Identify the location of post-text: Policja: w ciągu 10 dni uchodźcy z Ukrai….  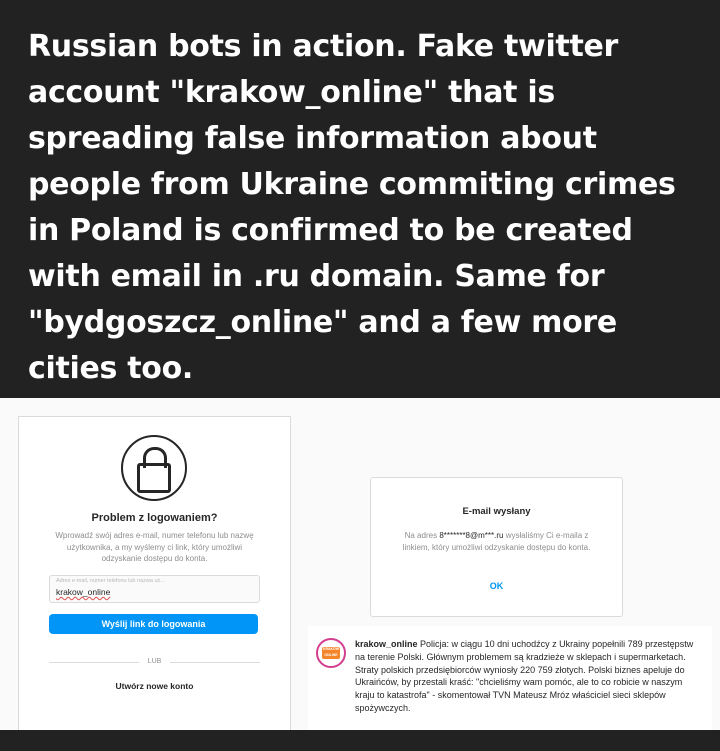
(524, 676).